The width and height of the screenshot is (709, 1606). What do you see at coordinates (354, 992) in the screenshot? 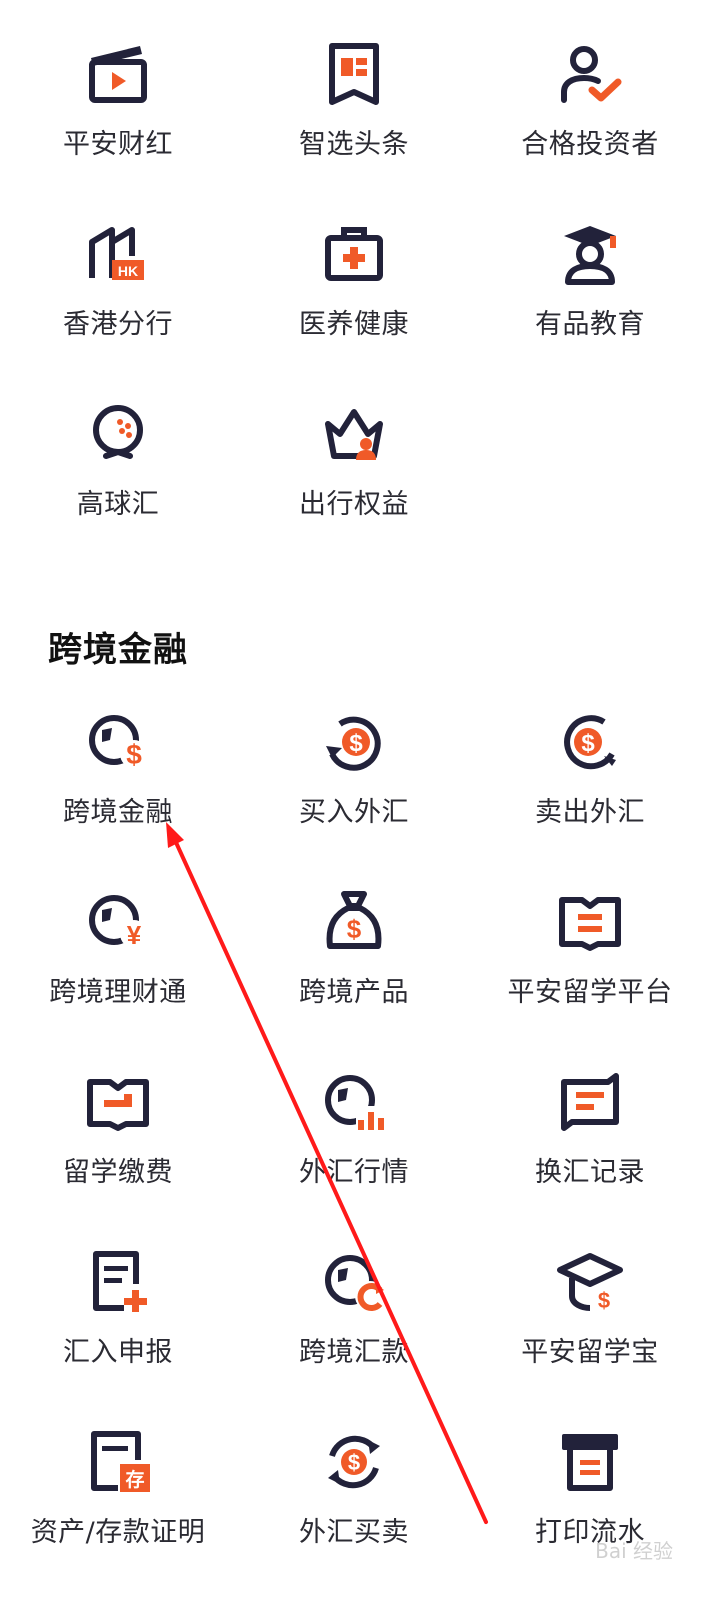
I see `tile-label: 跨境产品` at bounding box center [354, 992].